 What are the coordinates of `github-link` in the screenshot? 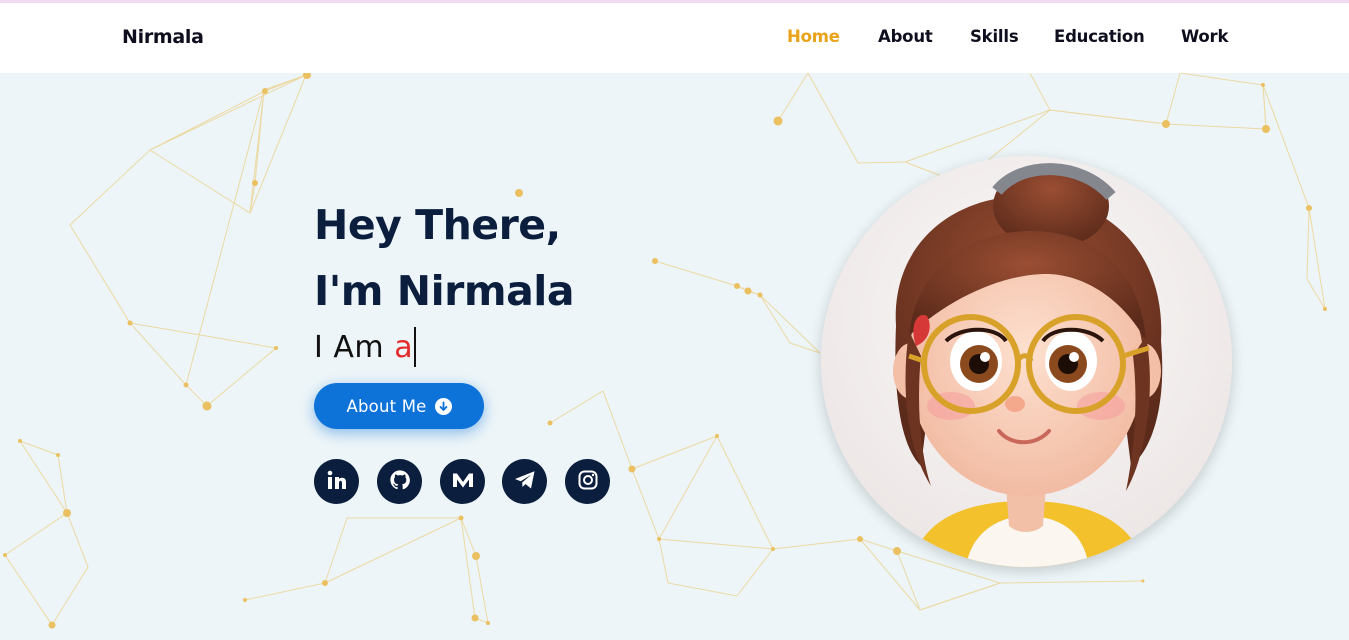 It's located at (399, 481).